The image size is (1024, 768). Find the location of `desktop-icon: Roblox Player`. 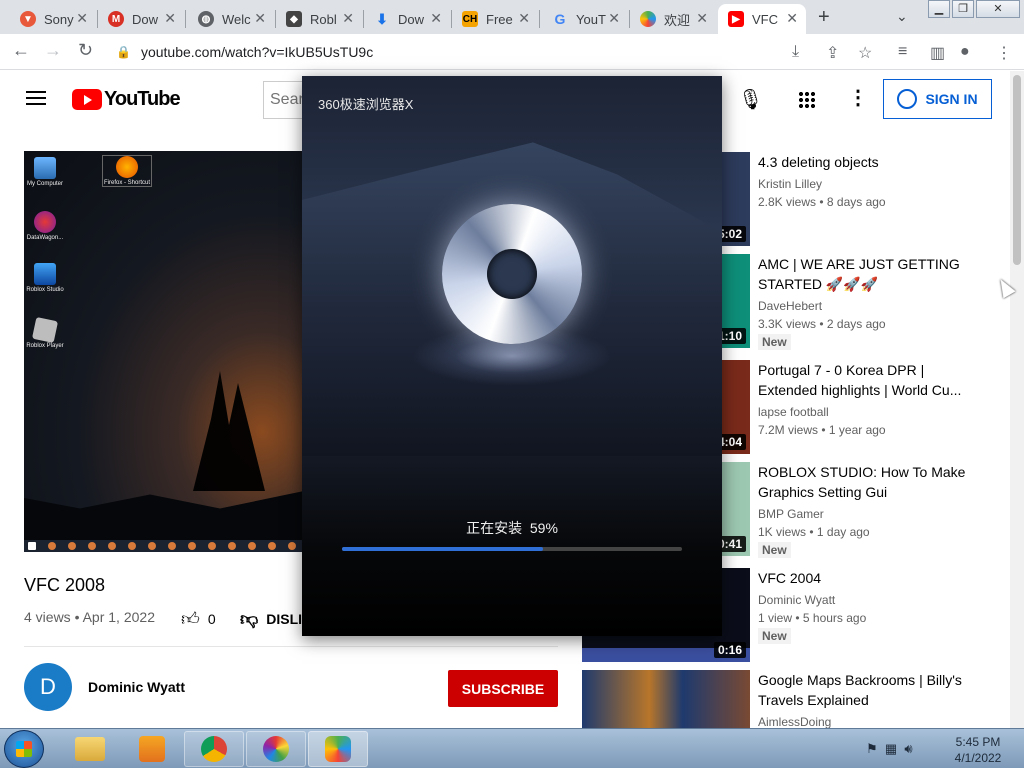

desktop-icon: Roblox Player is located at coordinates (47, 332).